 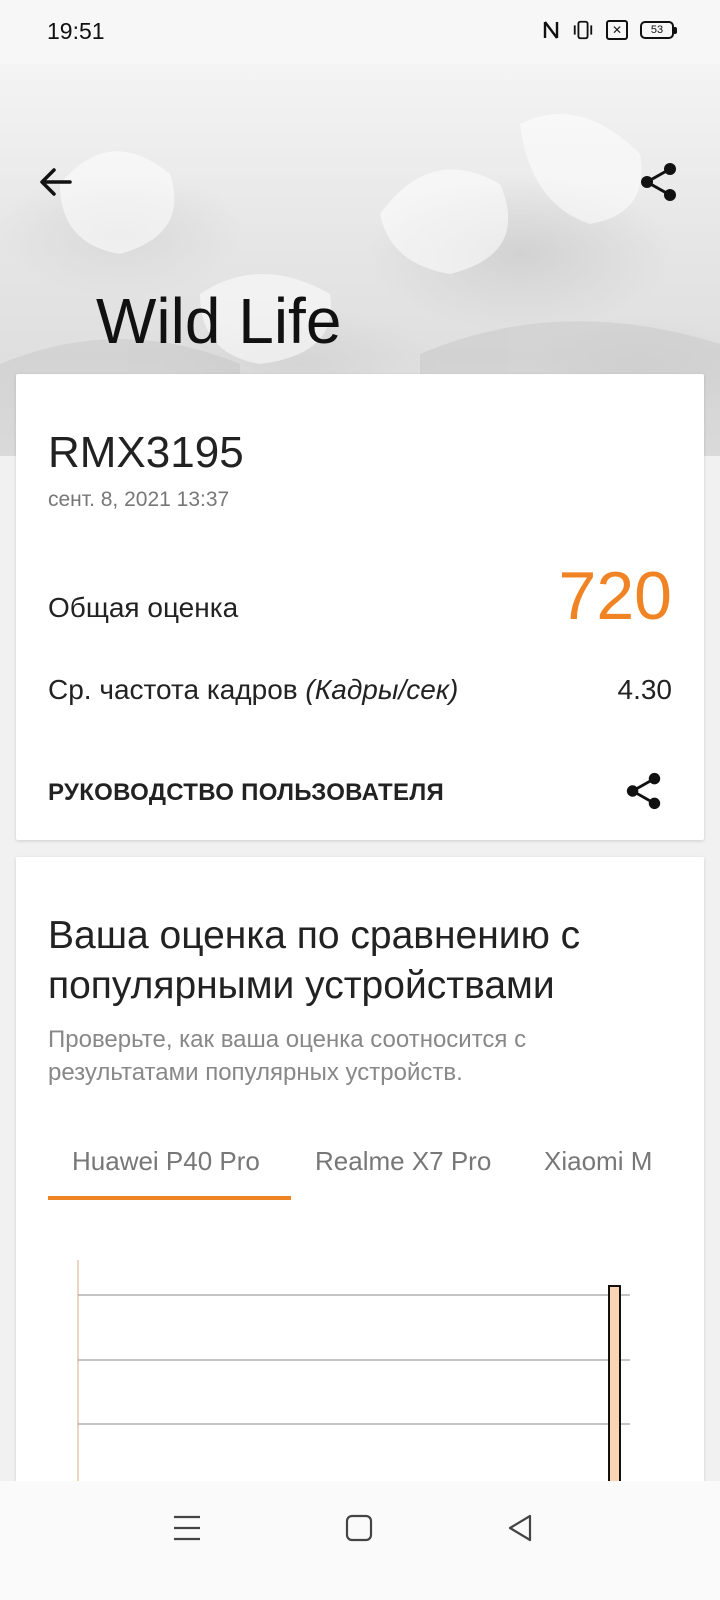 I want to click on result-date: сент. 8, 2021 13:37, so click(x=139, y=499).